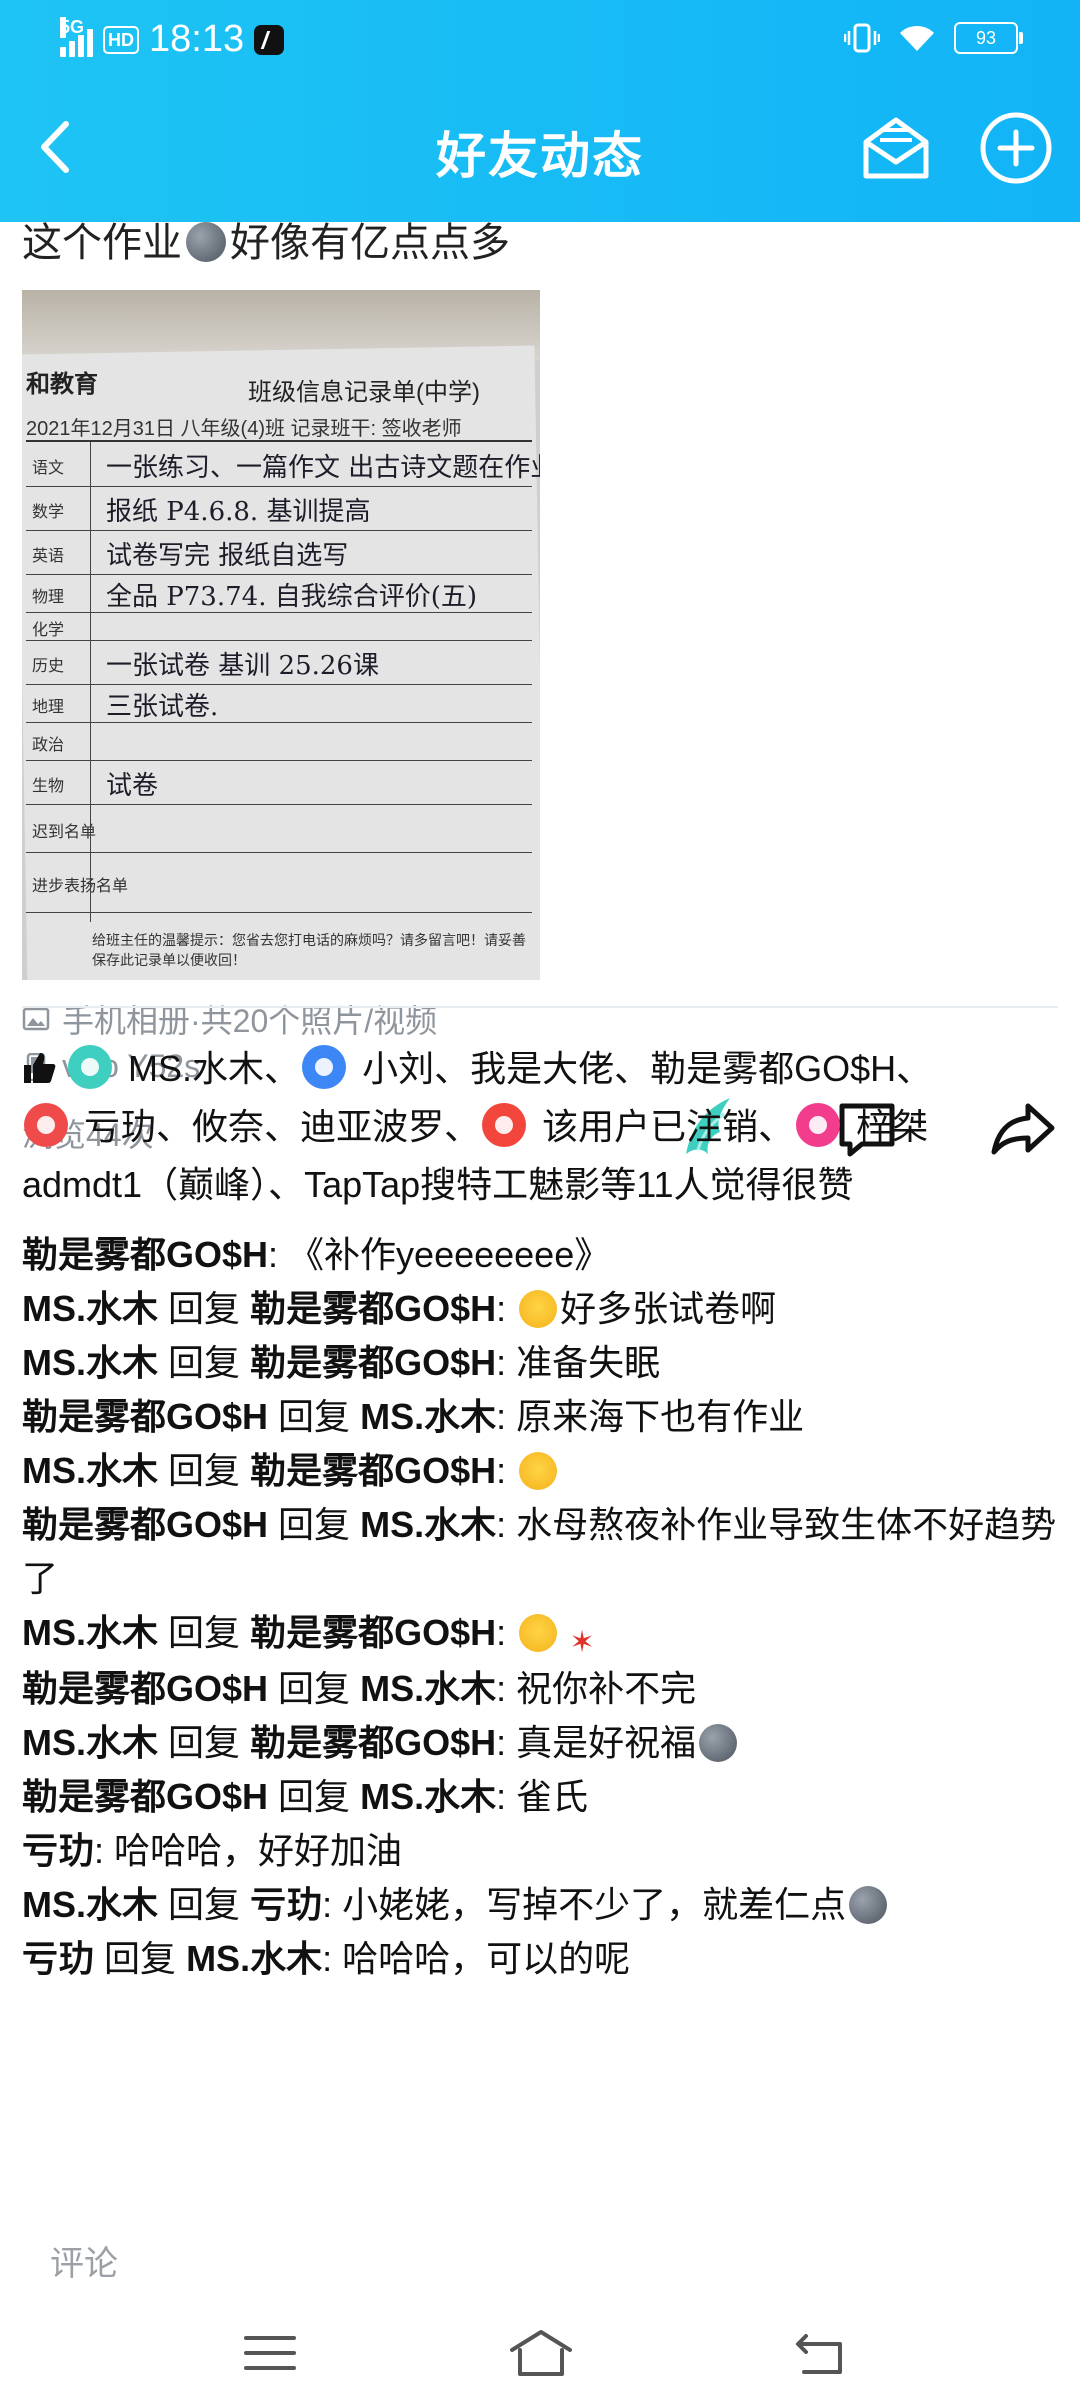  Describe the element at coordinates (1016, 148) in the screenshot. I see `plus-circle-icon` at that location.